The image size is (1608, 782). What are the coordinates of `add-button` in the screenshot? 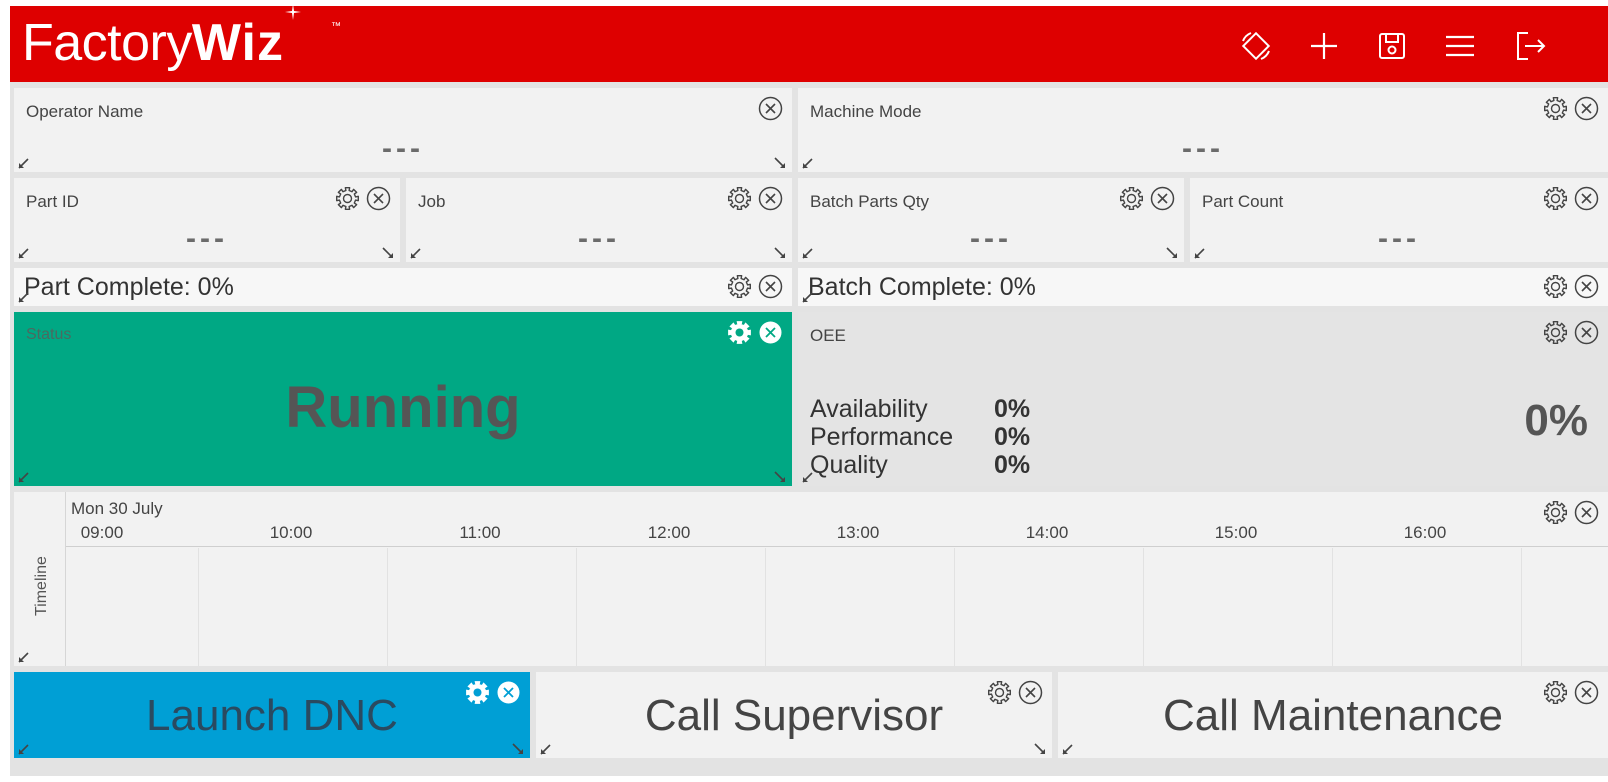 It's located at (1324, 46).